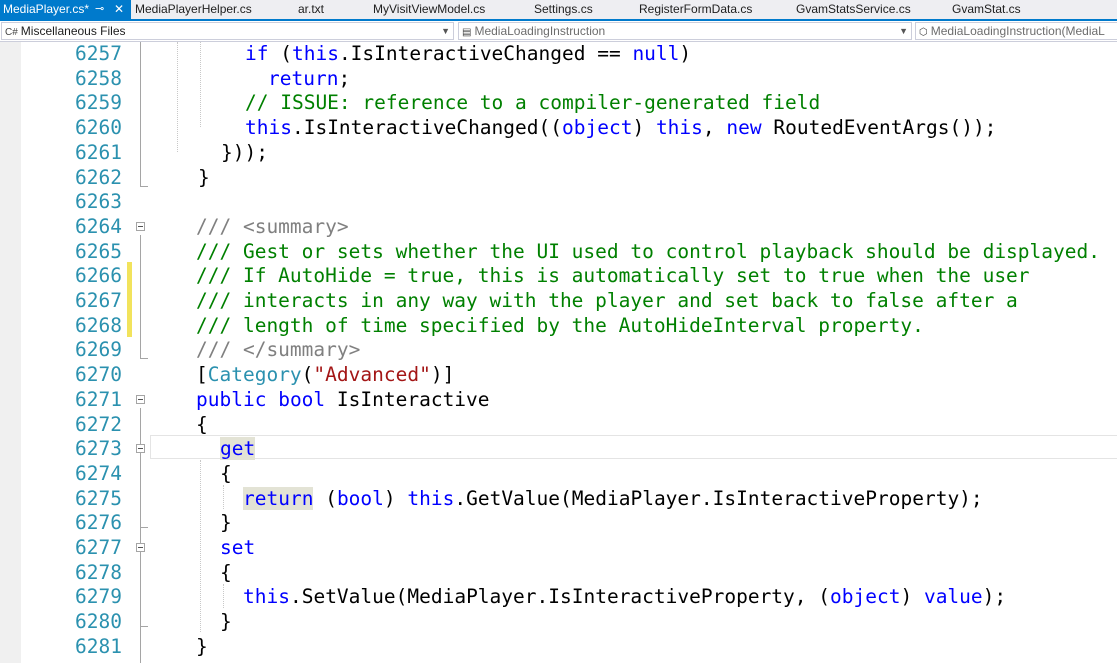  I want to click on code-line: 6282, so click(569, 661).